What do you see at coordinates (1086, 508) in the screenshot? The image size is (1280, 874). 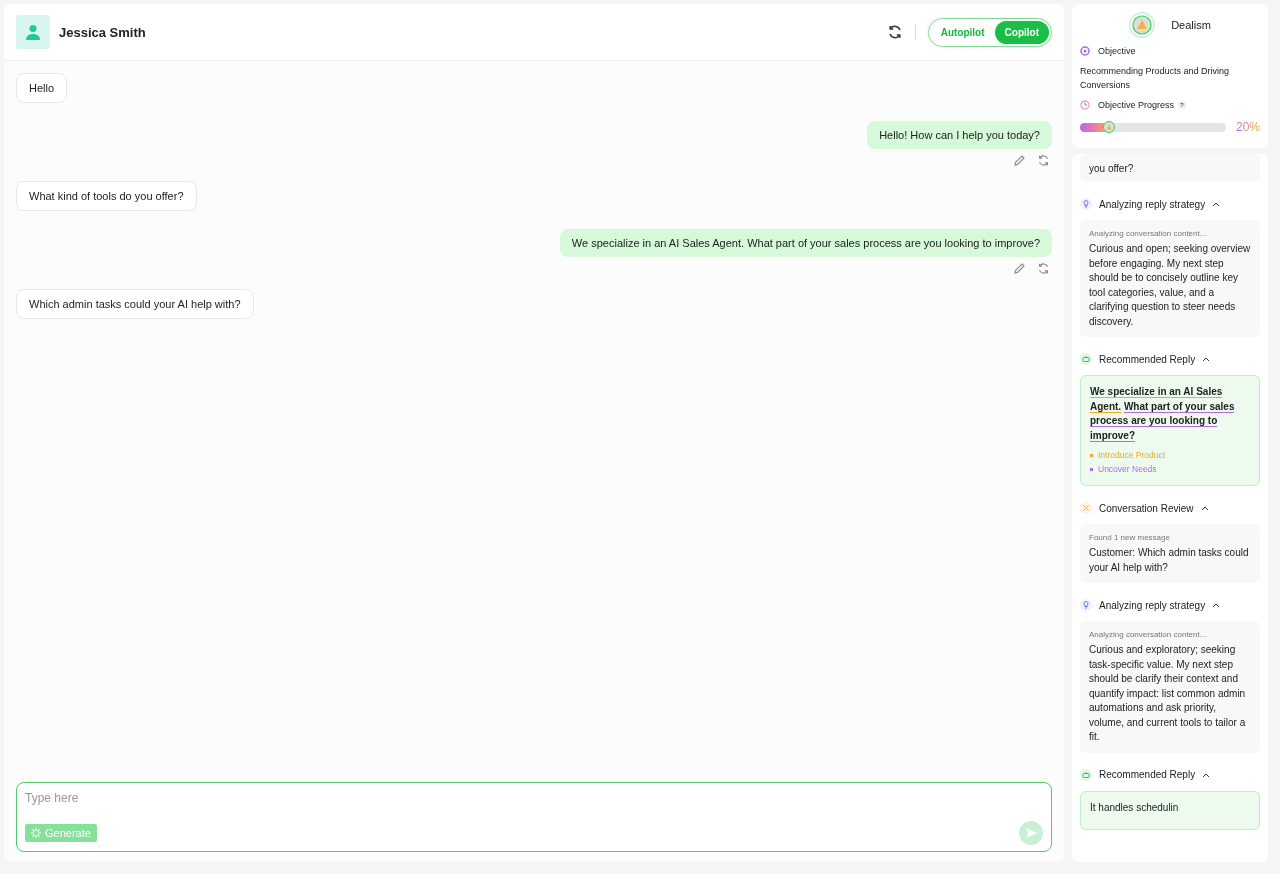 I see `review-icon` at bounding box center [1086, 508].